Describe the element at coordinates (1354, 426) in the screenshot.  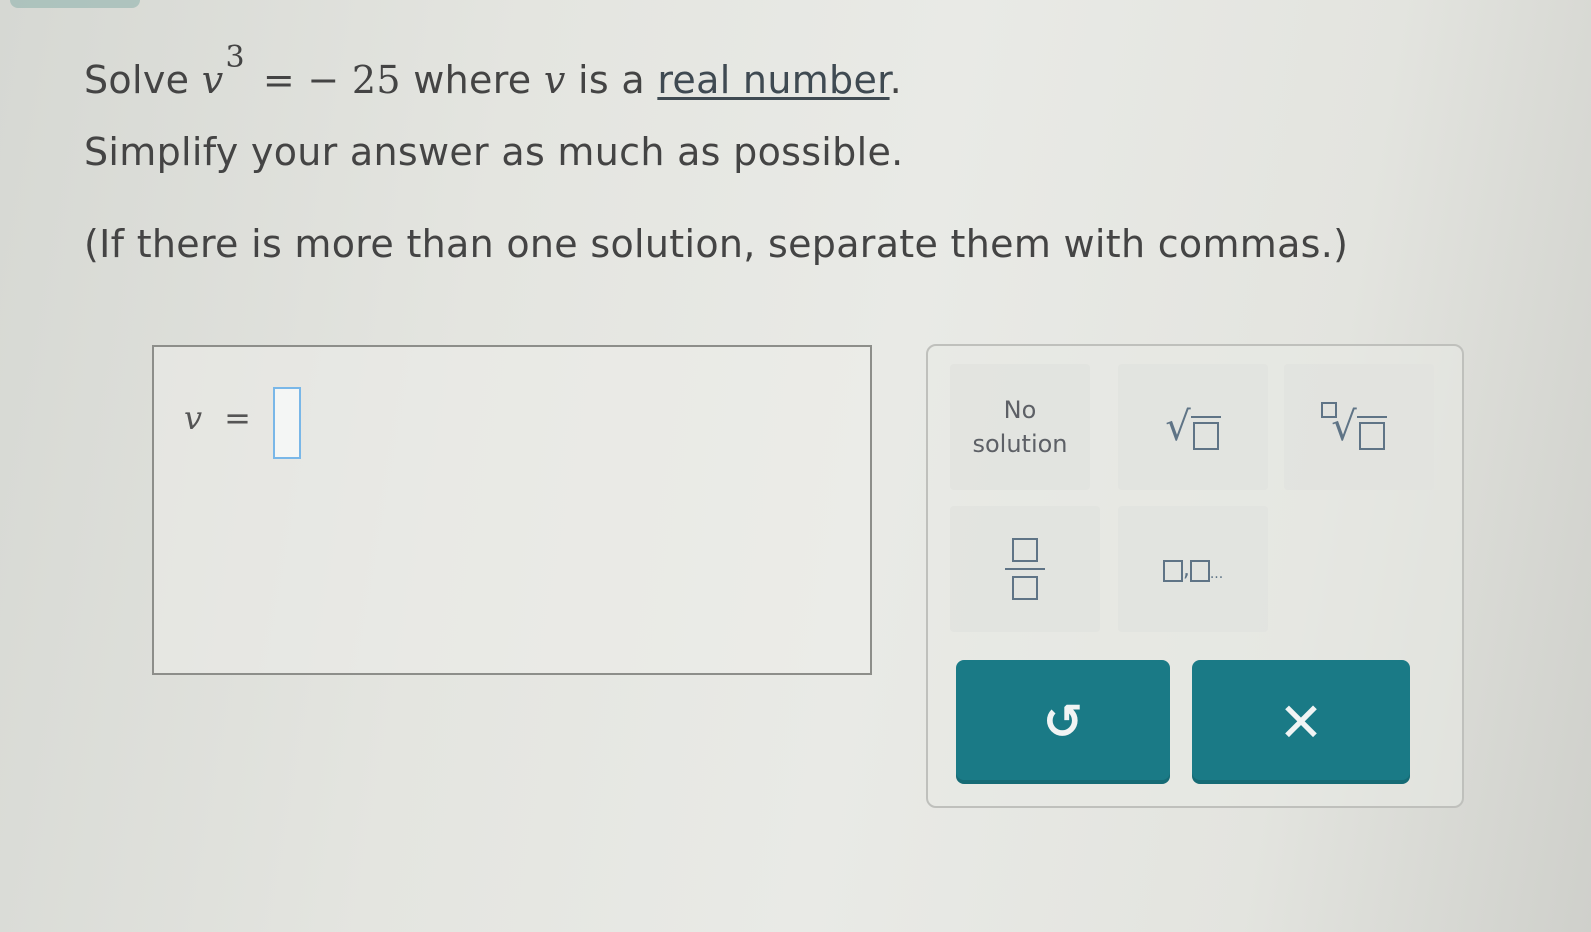
I see `nth-root-icon: √` at that location.